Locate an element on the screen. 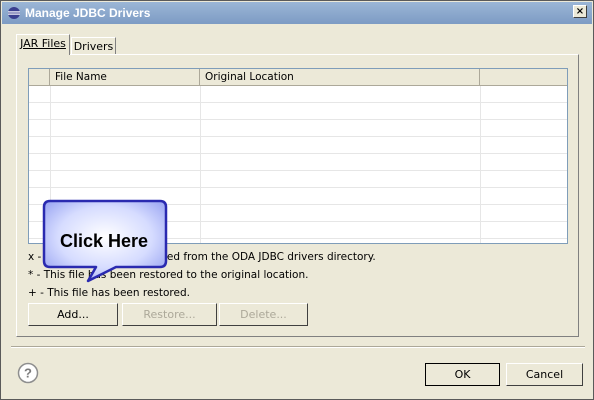 The width and height of the screenshot is (594, 400). legend-restored: + - This file has been restored. is located at coordinates (109, 293).